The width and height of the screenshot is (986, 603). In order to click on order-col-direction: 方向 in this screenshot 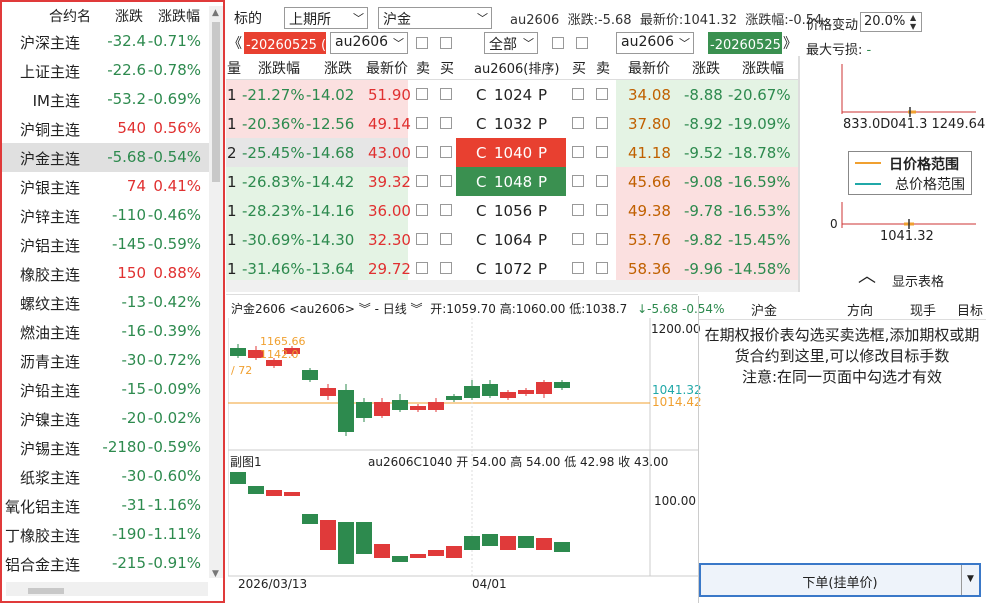, I will do `click(860, 309)`.